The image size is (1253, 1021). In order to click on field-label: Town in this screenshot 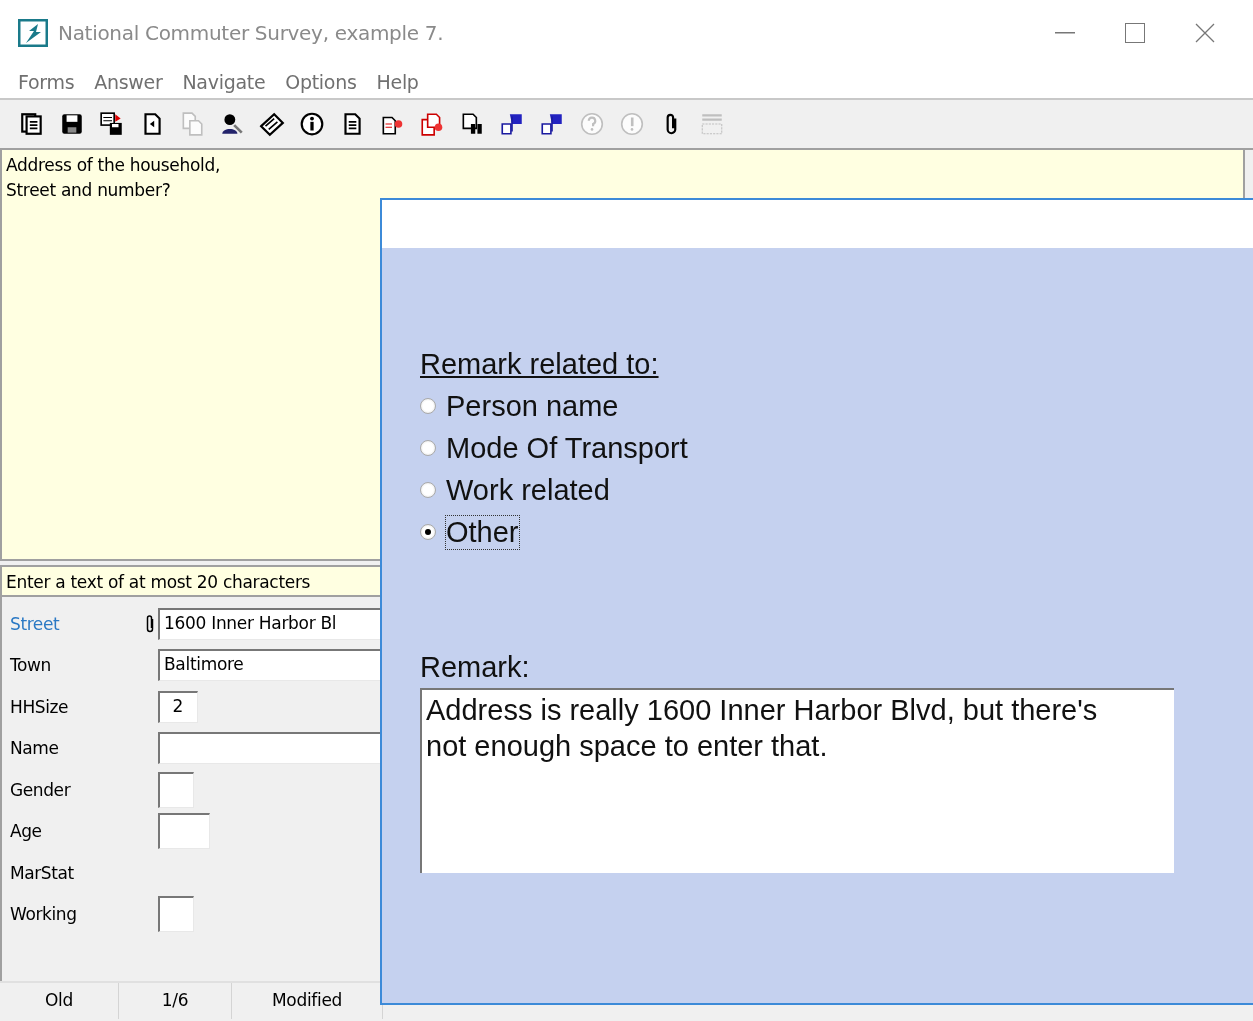, I will do `click(30, 665)`.